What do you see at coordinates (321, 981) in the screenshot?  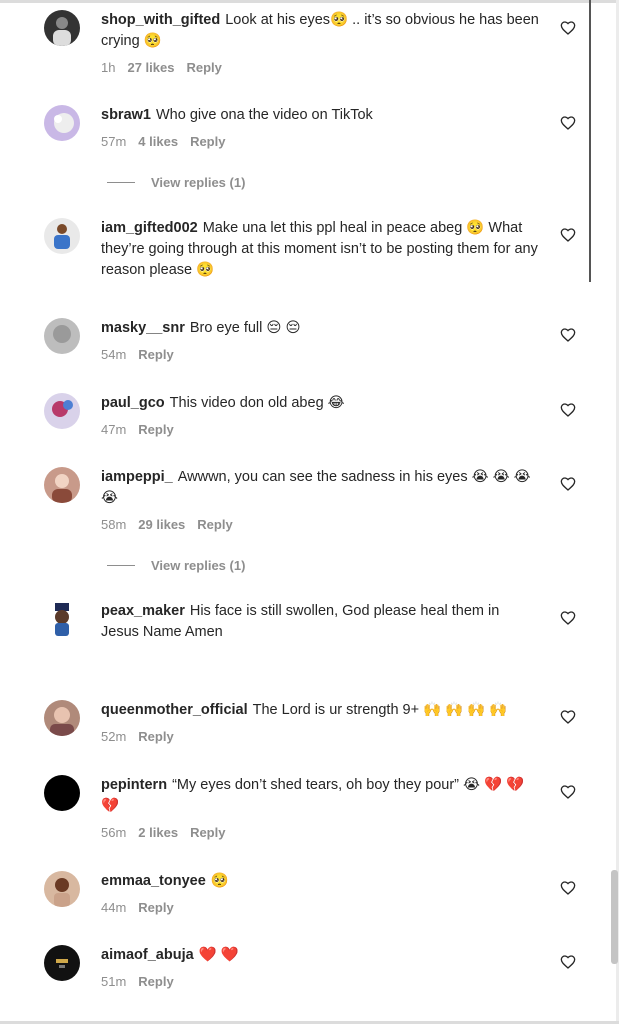 I see `comment-meta: 51m Reply` at bounding box center [321, 981].